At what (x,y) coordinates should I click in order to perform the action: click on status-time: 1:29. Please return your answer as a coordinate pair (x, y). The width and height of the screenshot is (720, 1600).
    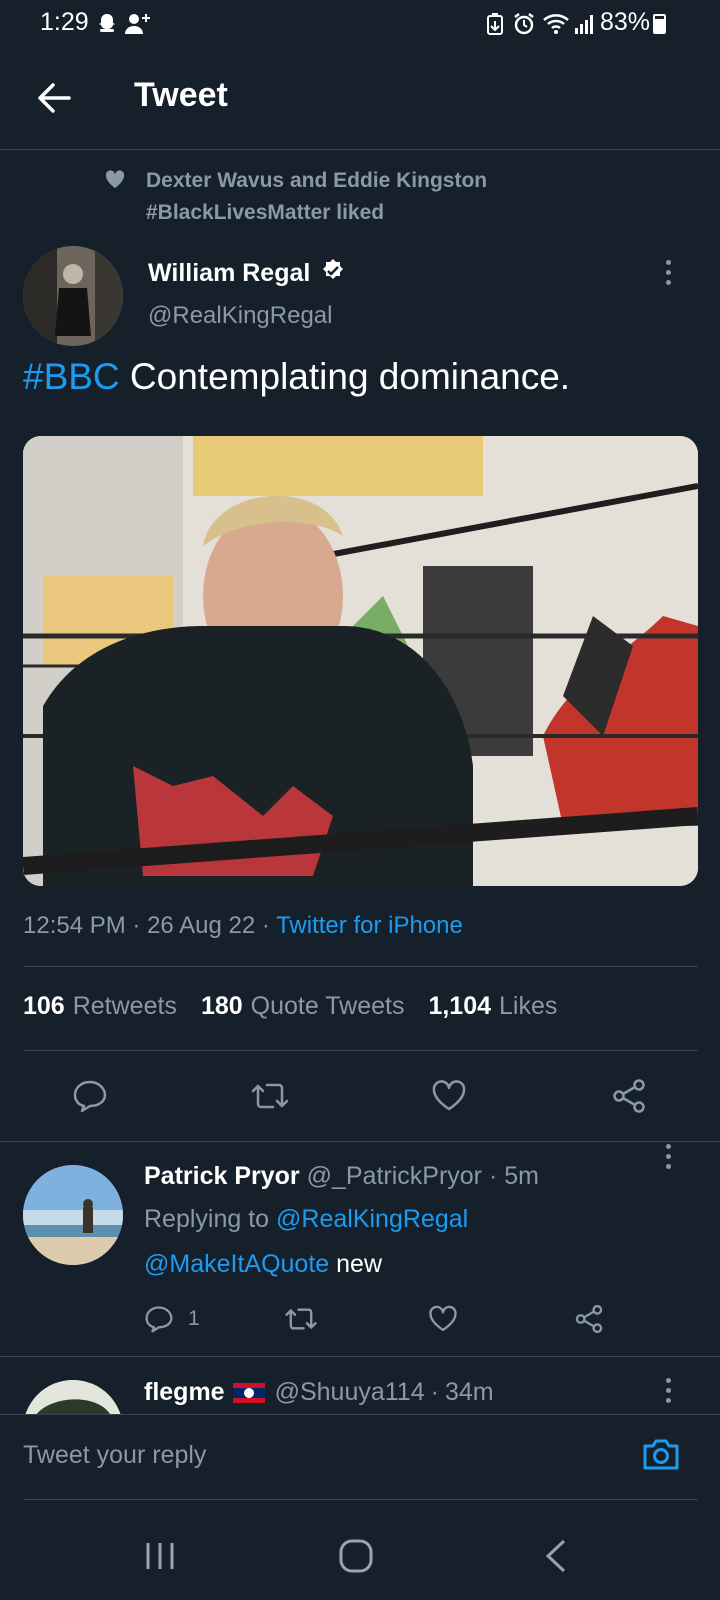
    Looking at the image, I should click on (64, 22).